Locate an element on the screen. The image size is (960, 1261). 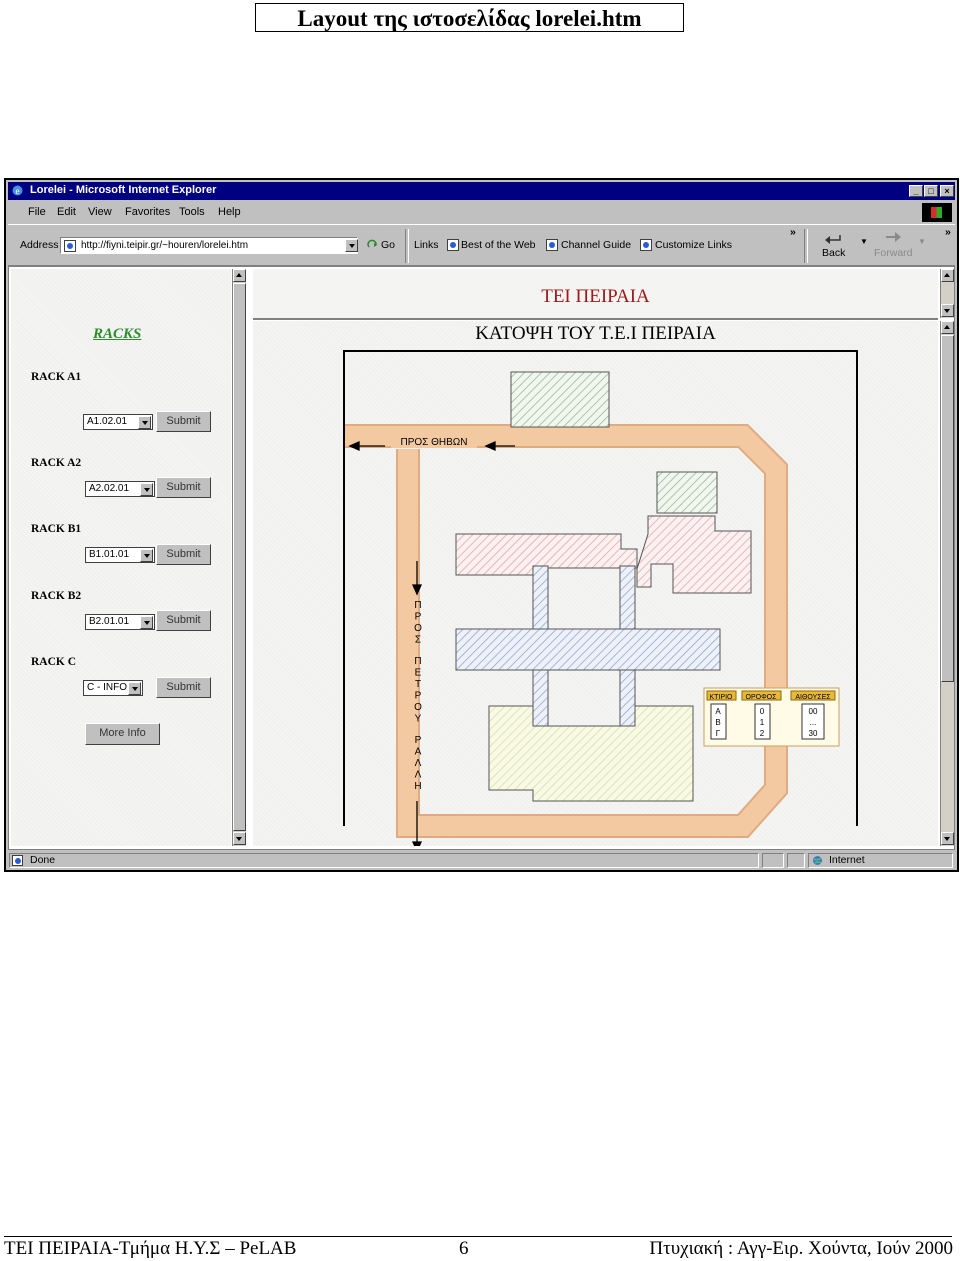
status-bar: Done Internet is located at coordinates (481, 860).